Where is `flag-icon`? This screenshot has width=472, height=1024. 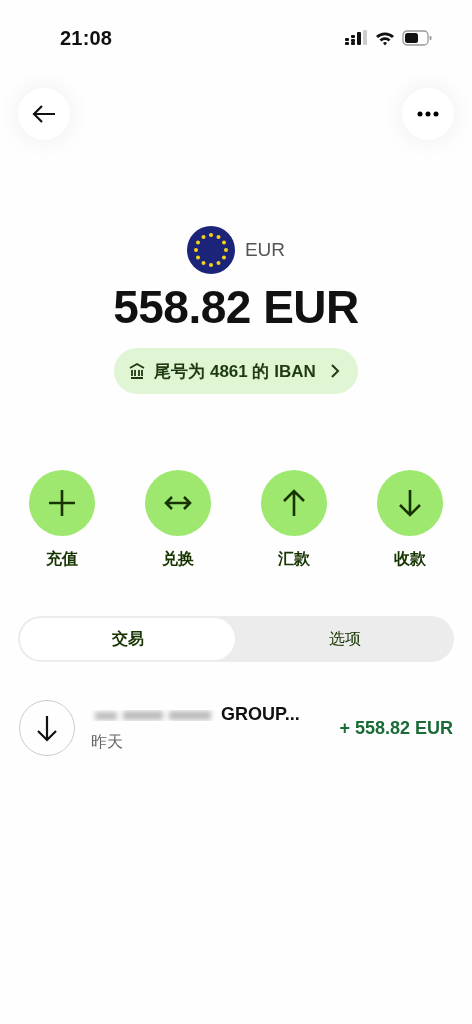
flag-icon is located at coordinates (210, 250).